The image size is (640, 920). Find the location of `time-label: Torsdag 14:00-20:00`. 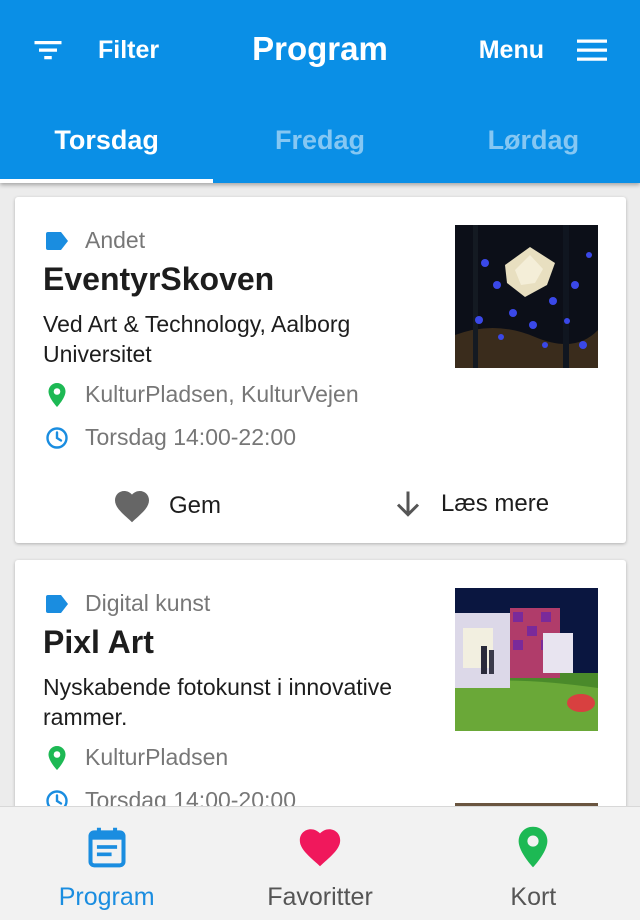

time-label: Torsdag 14:00-20:00 is located at coordinates (190, 796).